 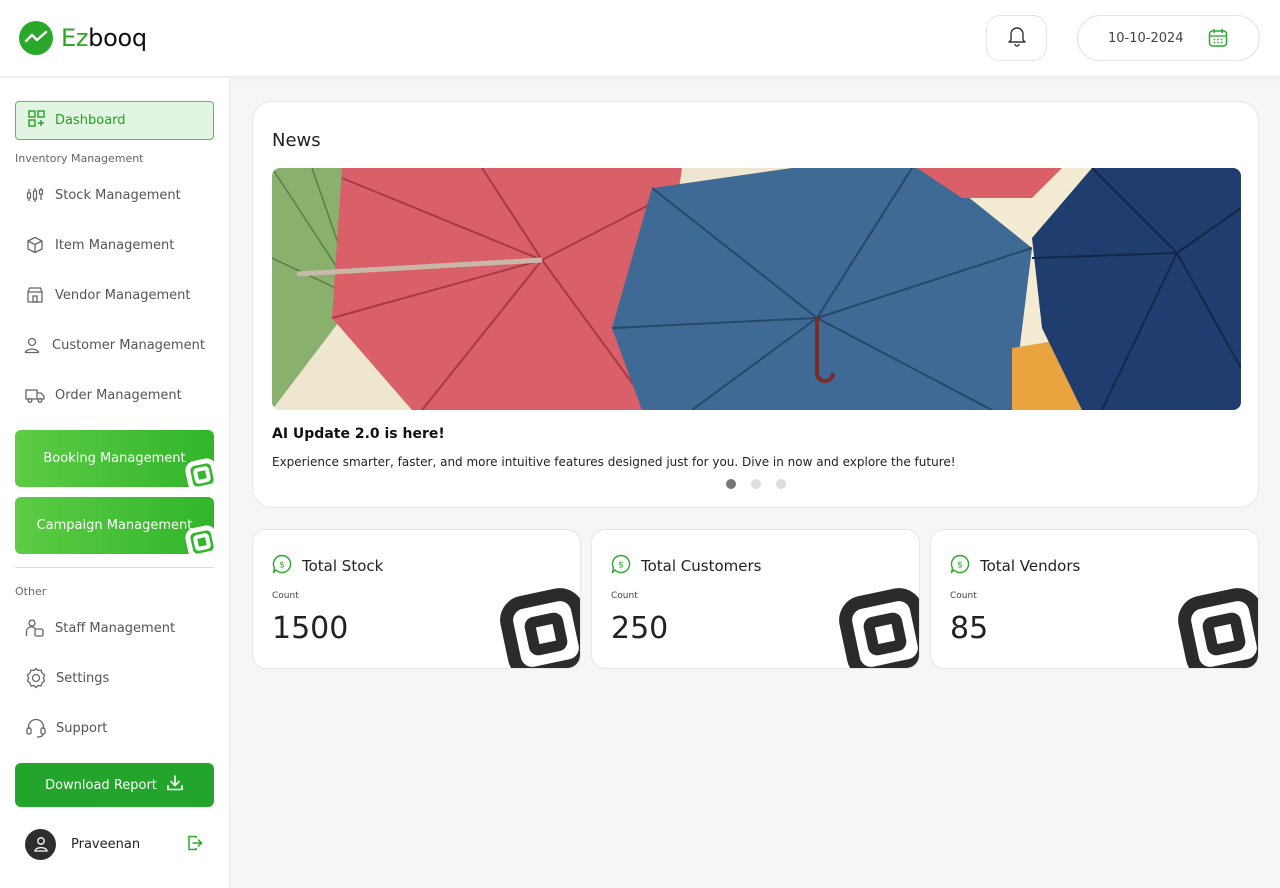 I want to click on sidebar-item-booking: Booking Management, so click(x=114, y=458).